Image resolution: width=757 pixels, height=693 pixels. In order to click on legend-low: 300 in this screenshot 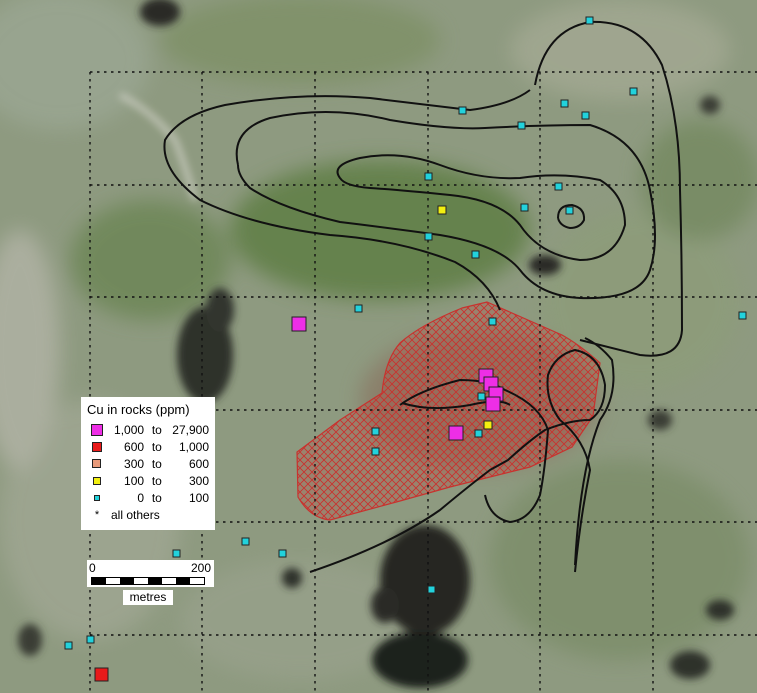, I will do `click(134, 463)`.